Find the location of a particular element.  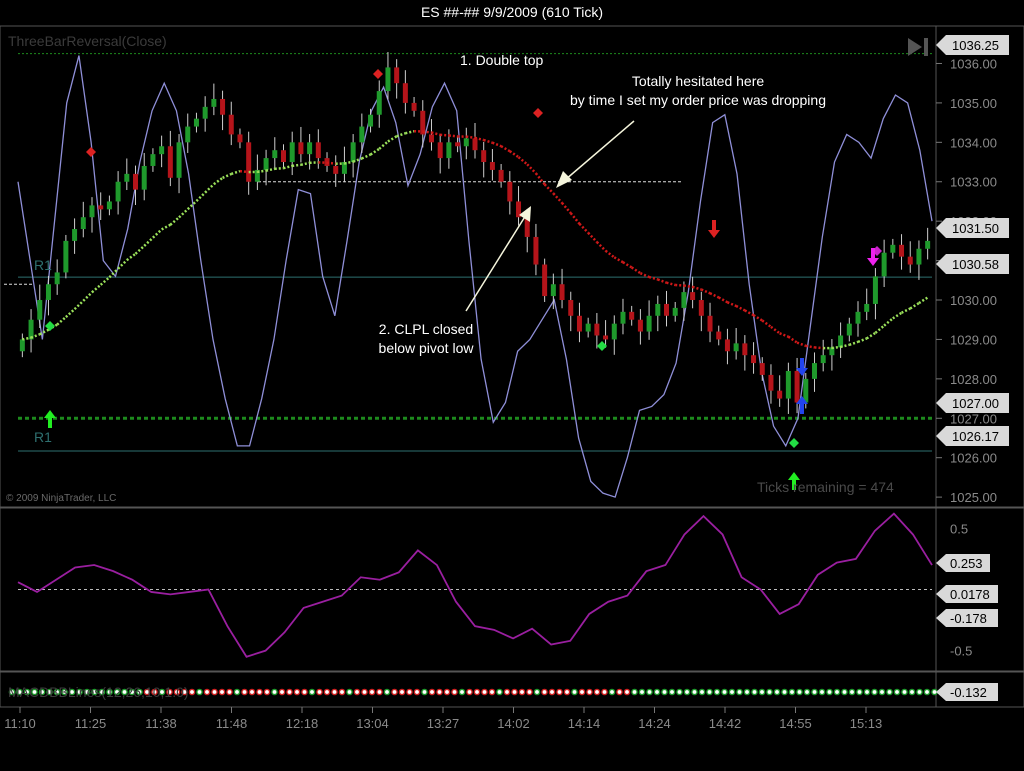

price-label-last-high: 1036.25 is located at coordinates (972, 45).